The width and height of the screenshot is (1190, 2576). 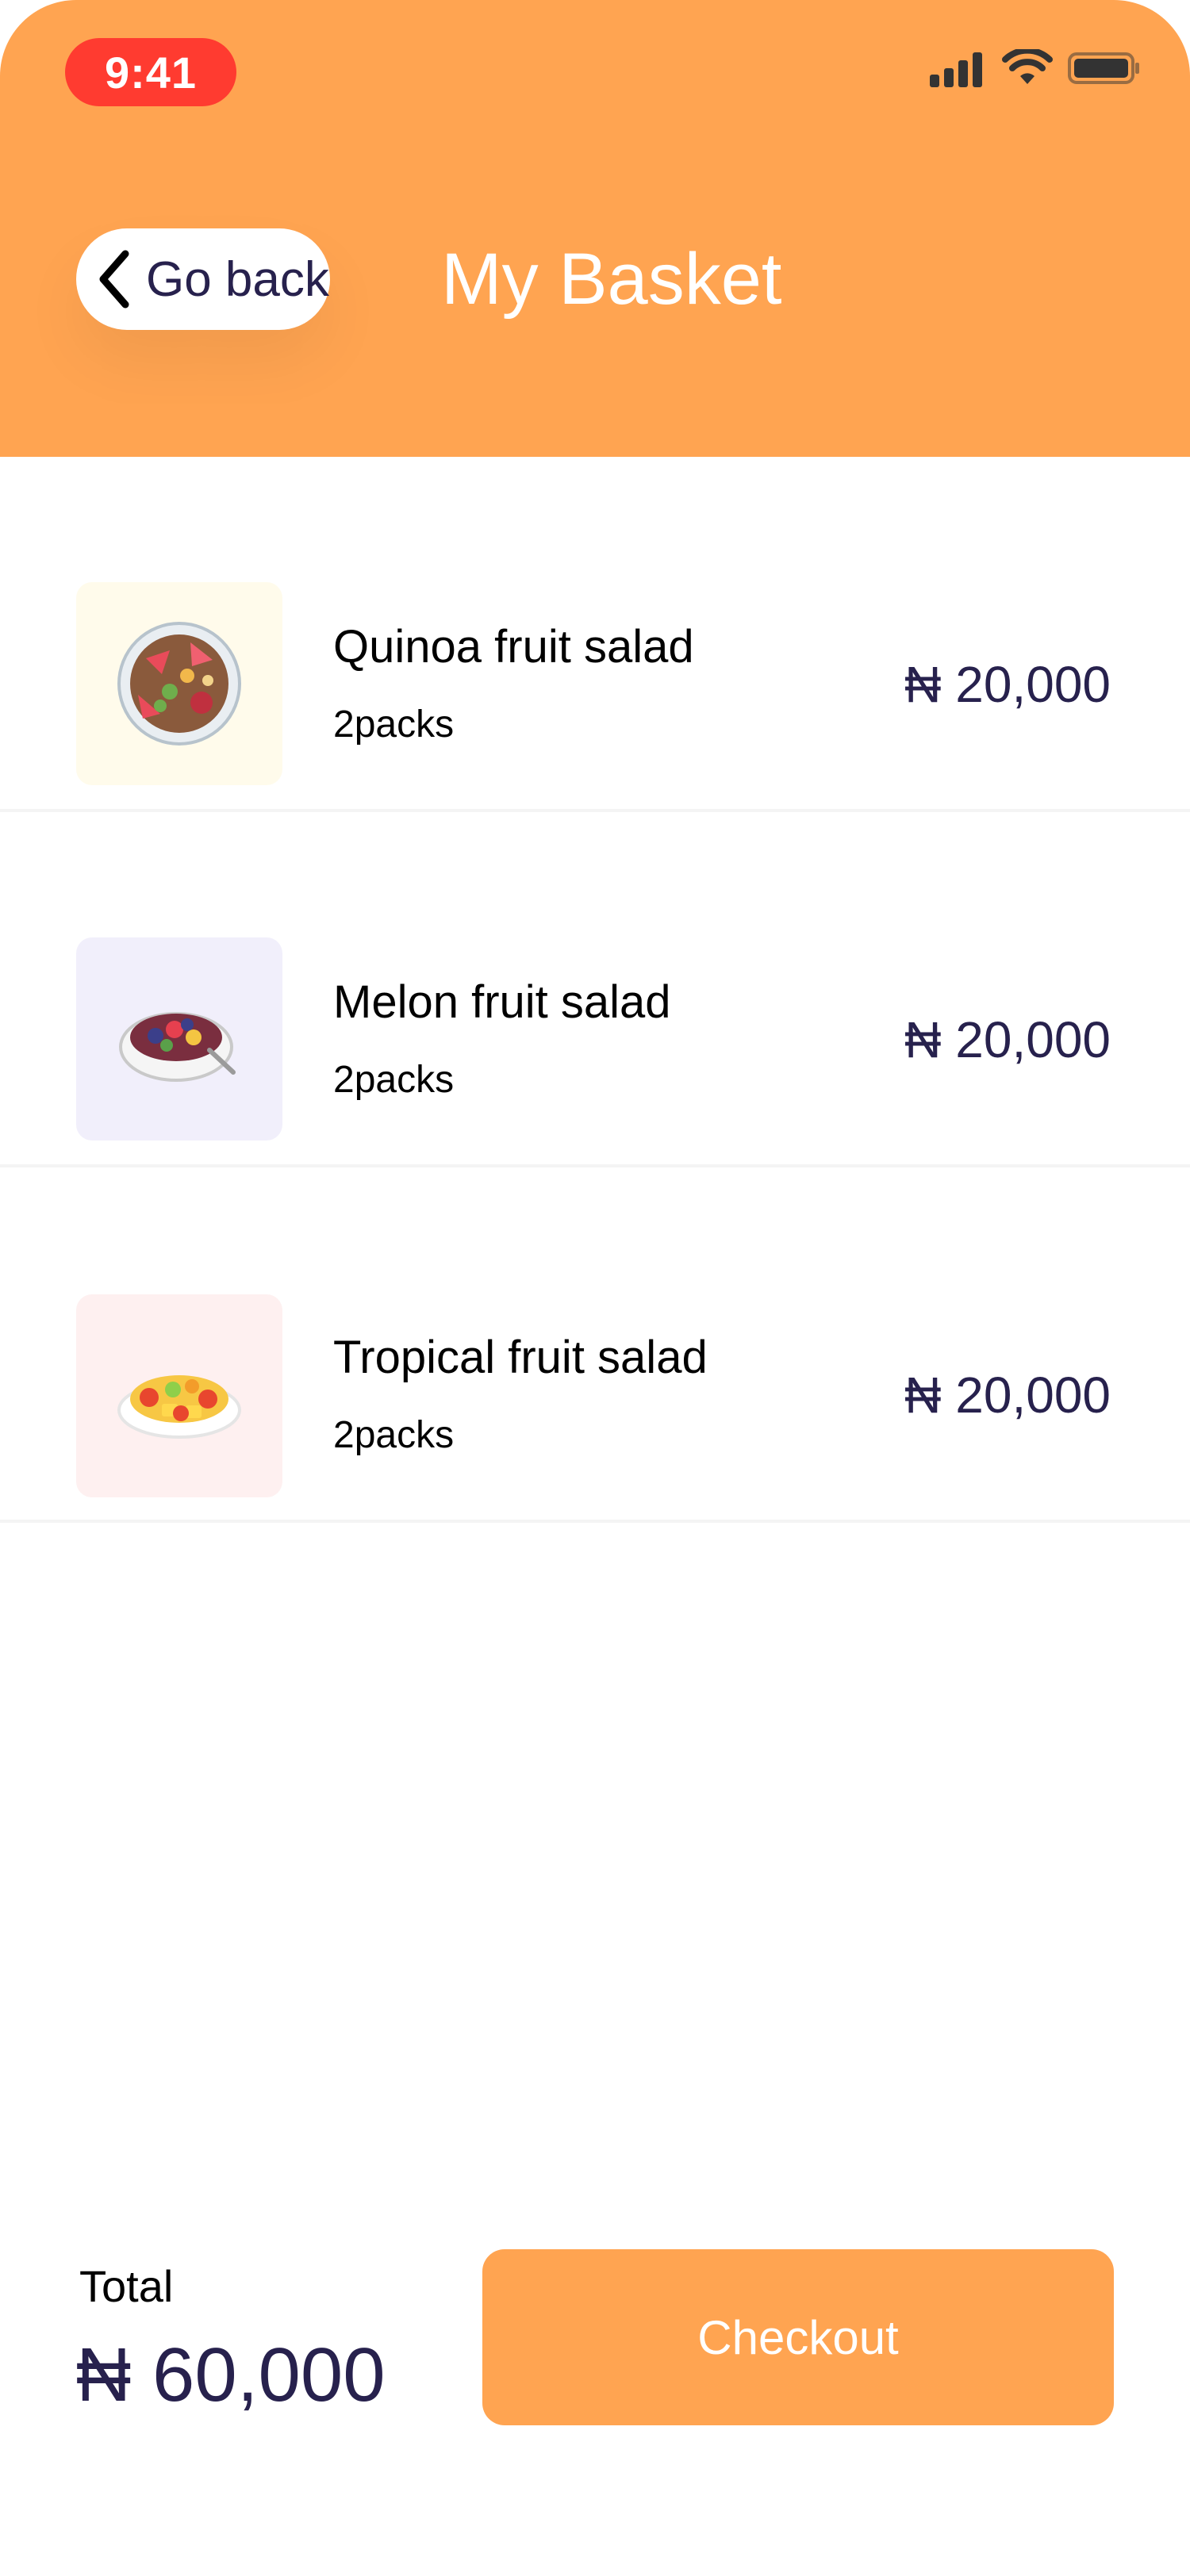 I want to click on checkout-button: Checkout, so click(x=798, y=2337).